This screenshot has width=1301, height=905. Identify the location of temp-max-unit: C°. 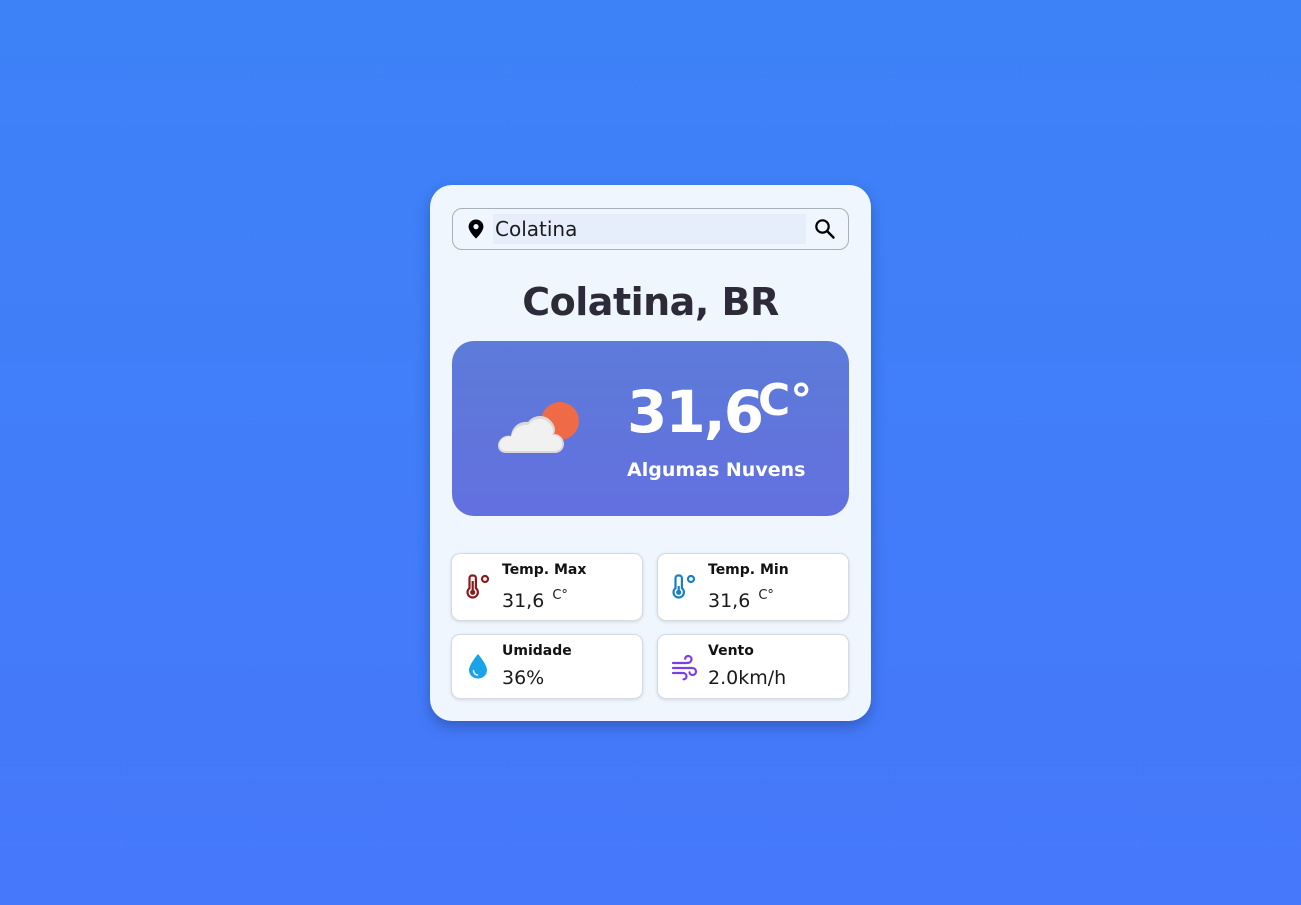
(560, 595).